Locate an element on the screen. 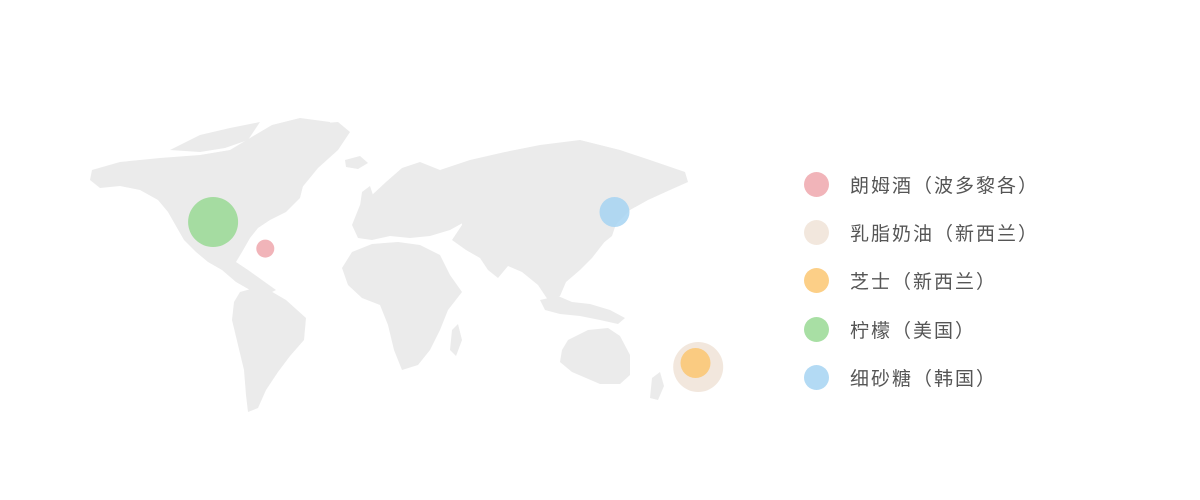  legend-item-cream: 乳脂奶油（新西兰） is located at coordinates (994, 232).